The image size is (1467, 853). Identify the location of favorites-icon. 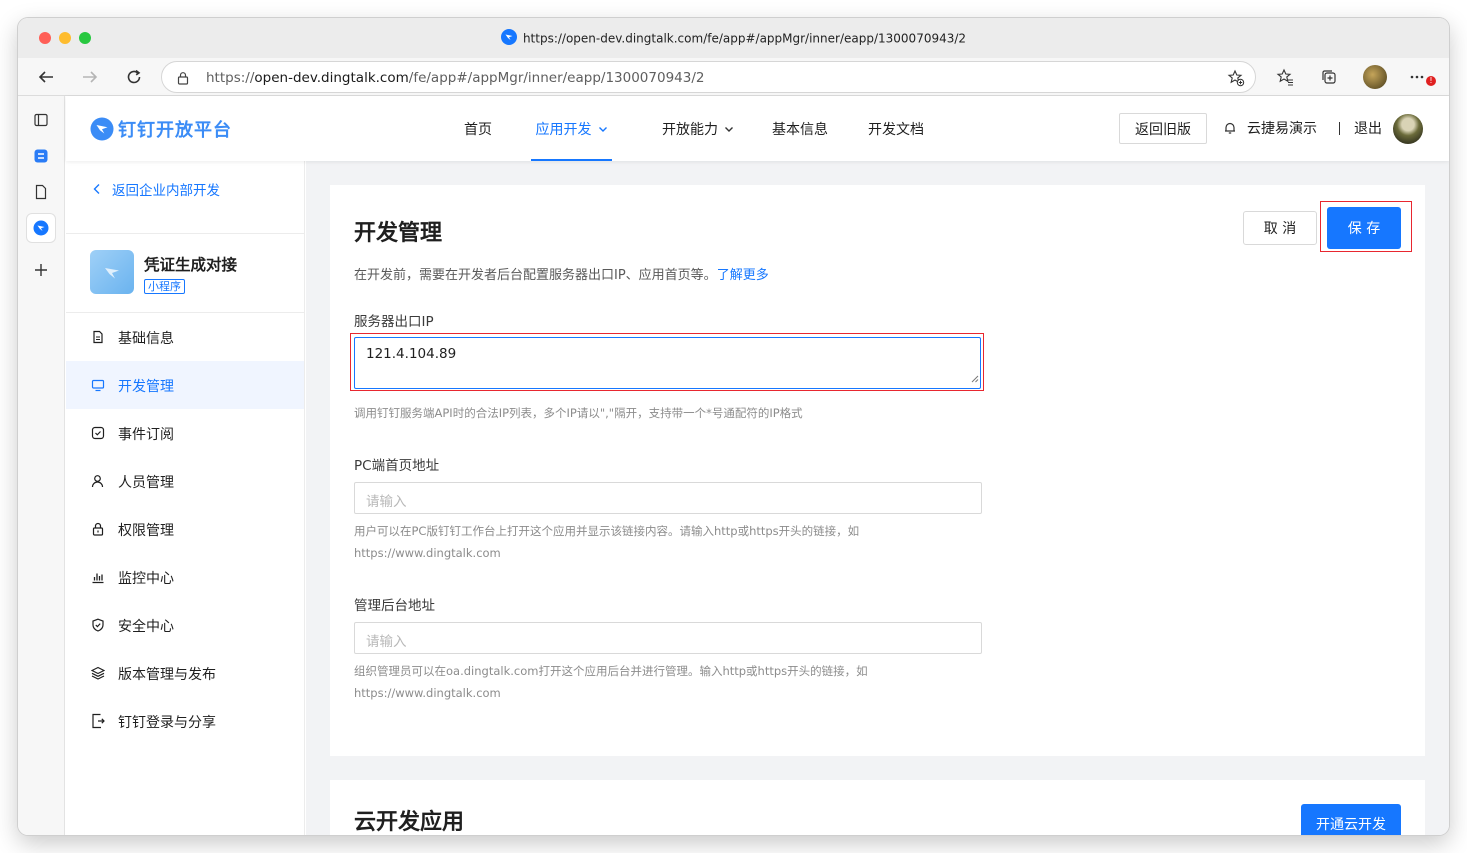
(1285, 77).